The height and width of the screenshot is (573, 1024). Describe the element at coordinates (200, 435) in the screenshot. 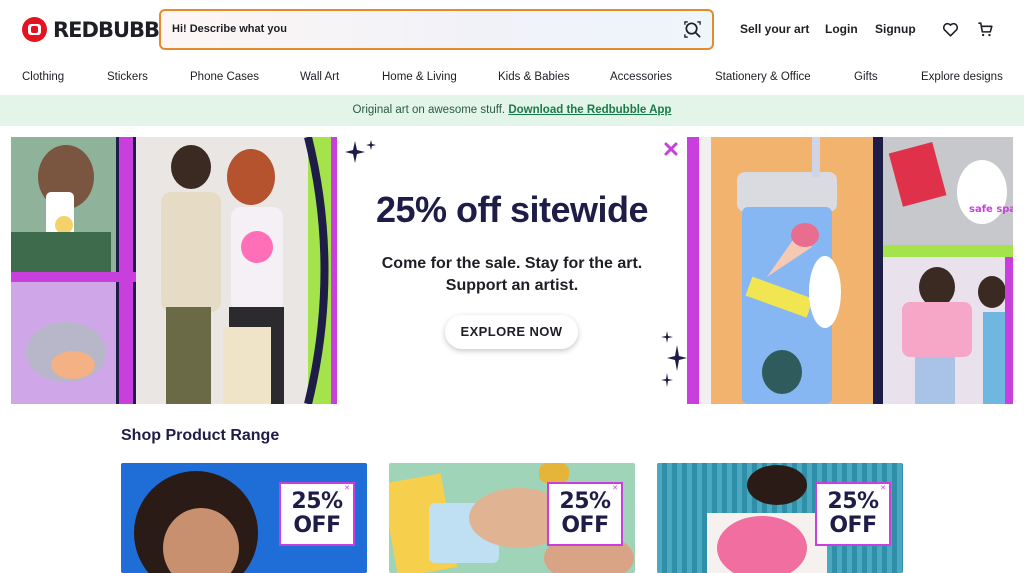

I see `shop-product-range-title: Shop Product Range` at that location.